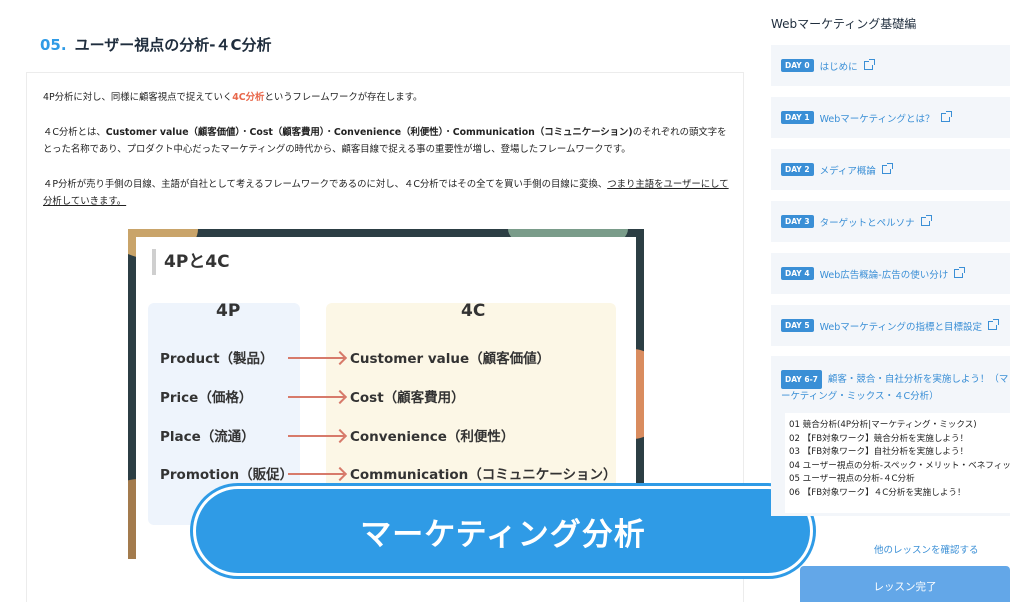 The image size is (1010, 602). What do you see at coordinates (248, 97) in the screenshot?
I see `p1-accent: 4C分析` at bounding box center [248, 97].